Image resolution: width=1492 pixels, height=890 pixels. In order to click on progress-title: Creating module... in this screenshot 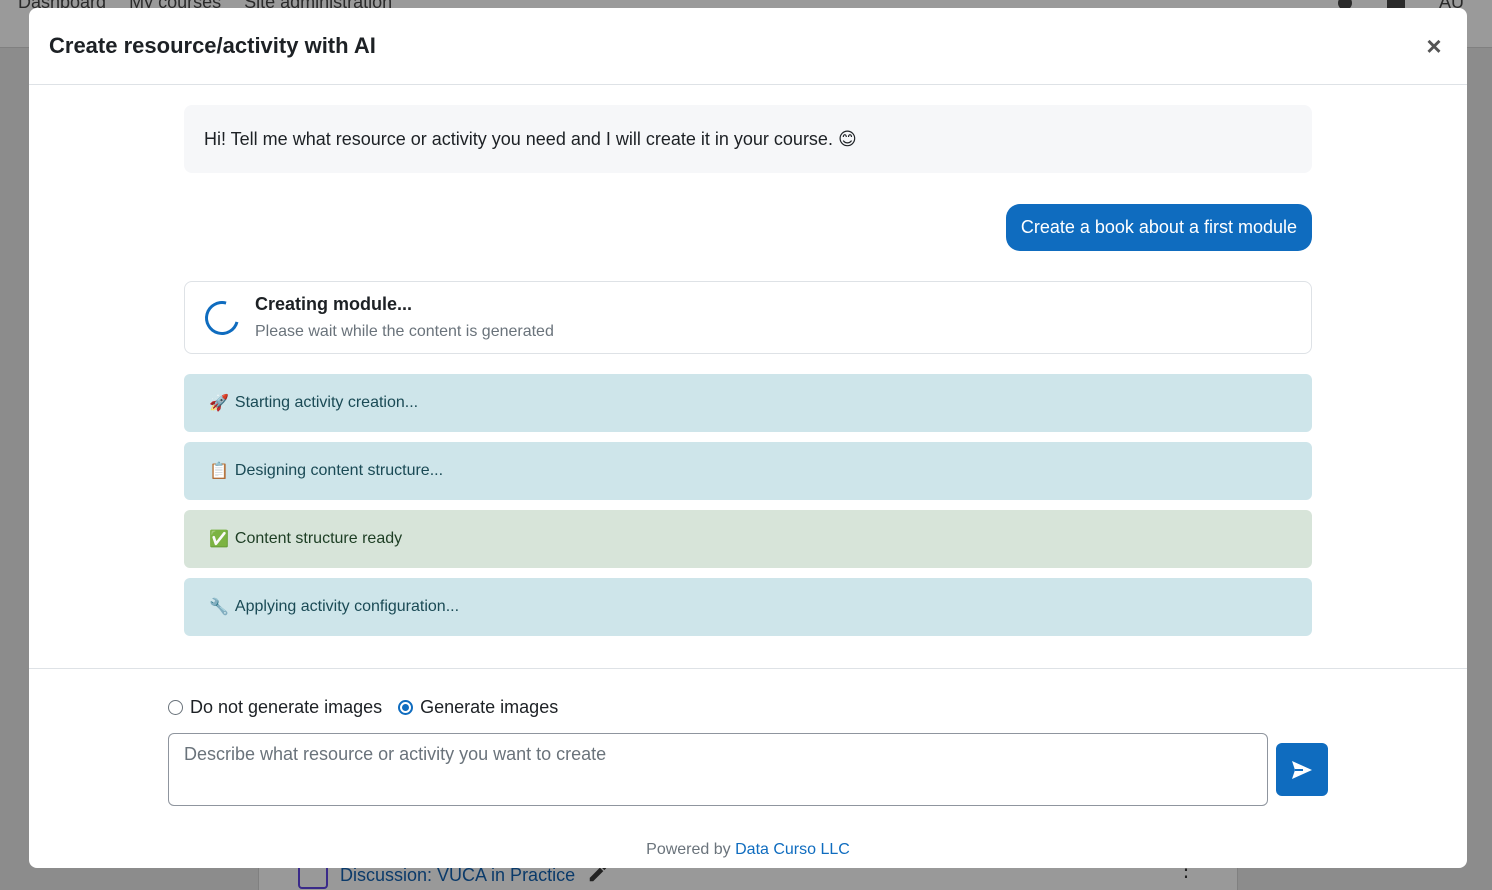, I will do `click(334, 304)`.